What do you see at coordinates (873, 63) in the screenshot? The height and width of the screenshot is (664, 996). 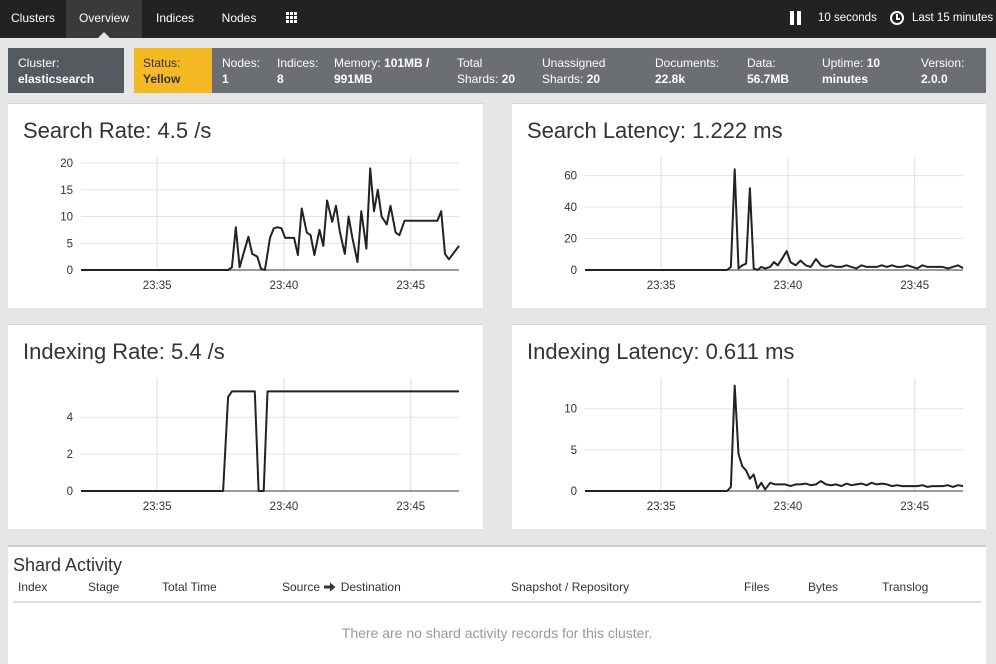 I see `uptime-value: 10` at bounding box center [873, 63].